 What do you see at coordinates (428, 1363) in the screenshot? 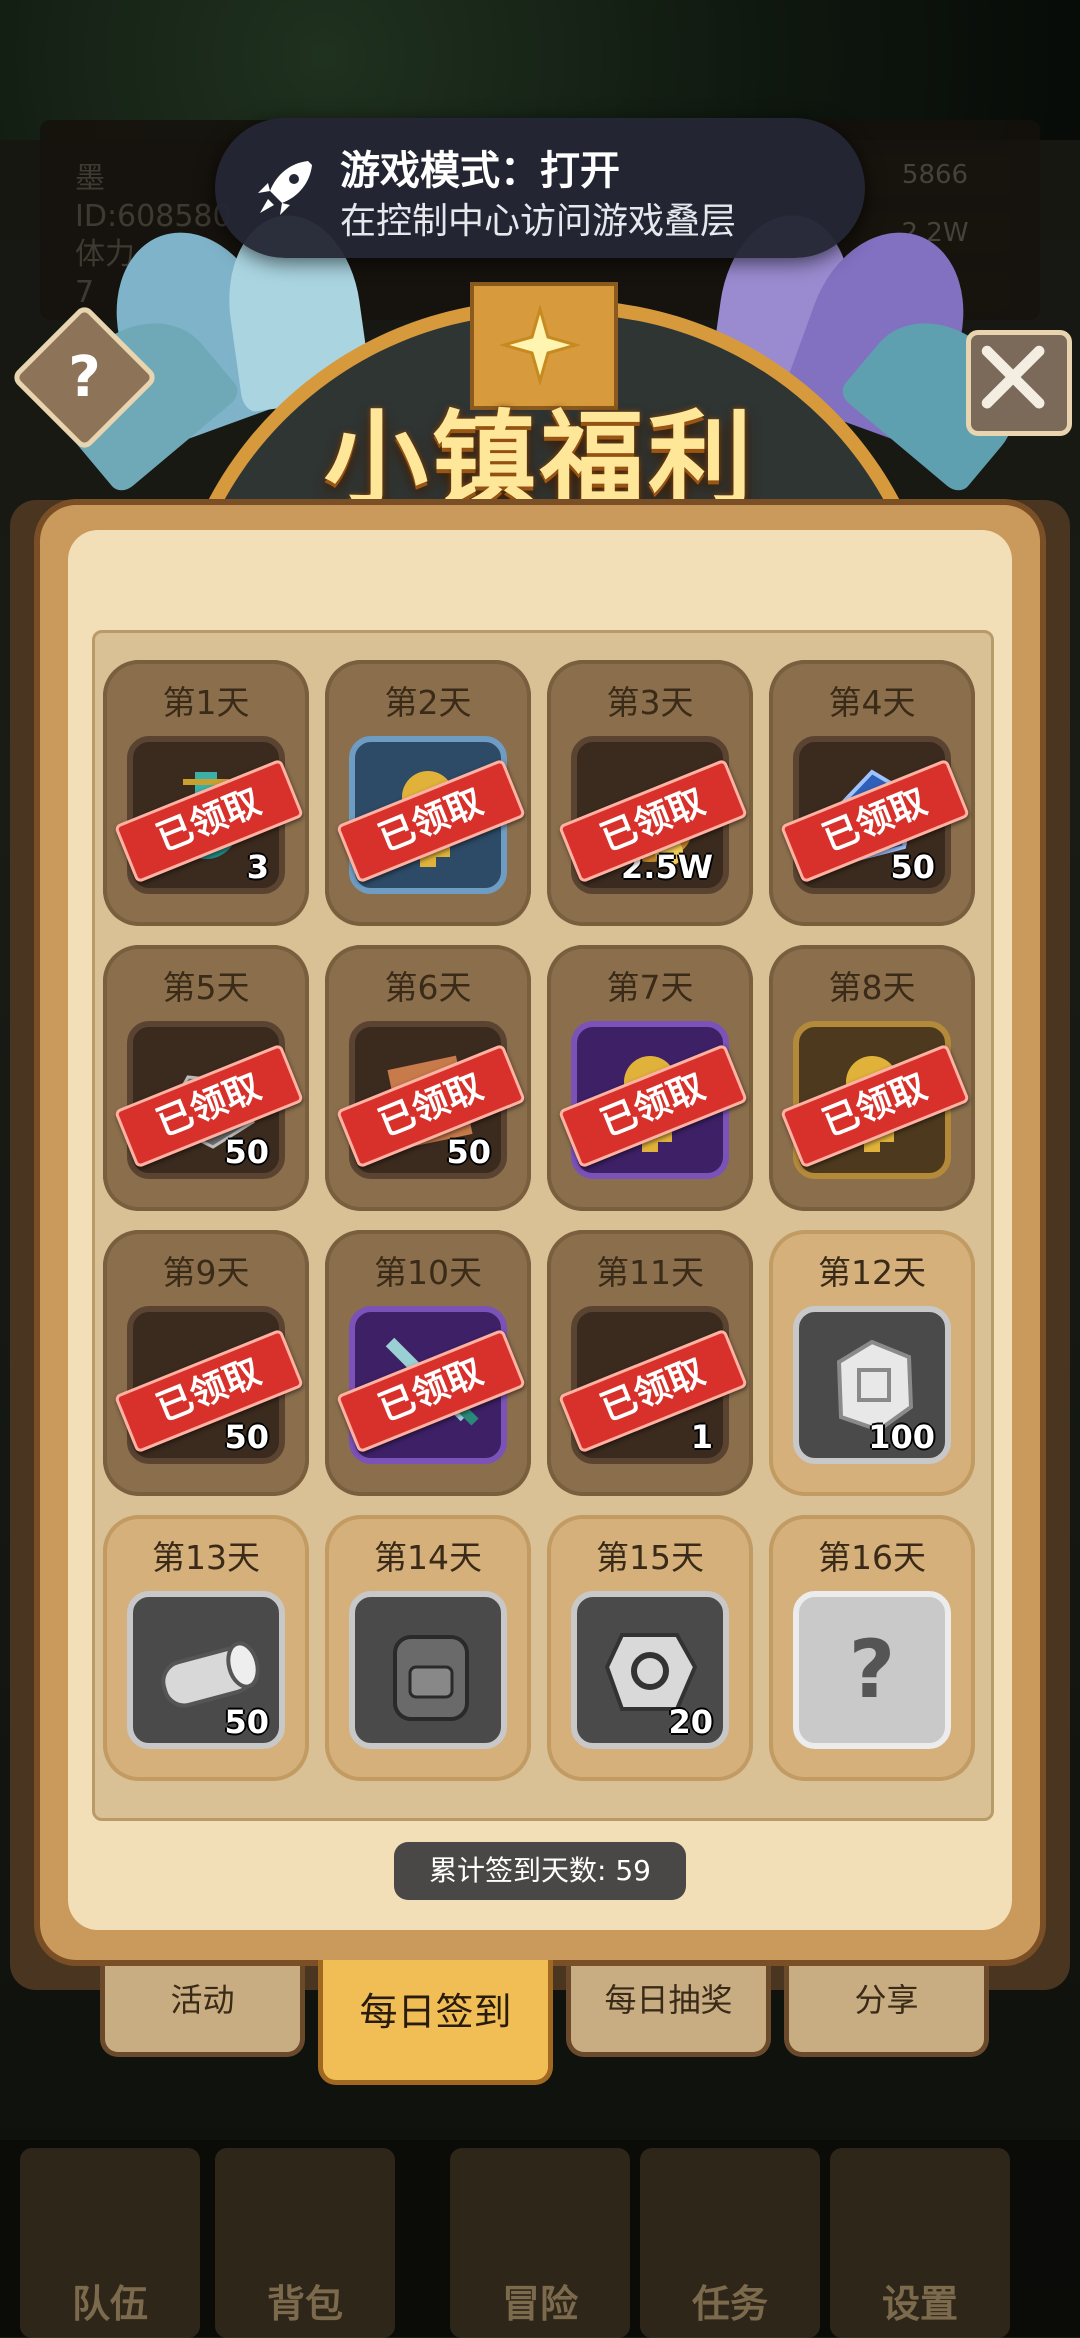
I see `day-reward-card: 第10天 已领取` at bounding box center [428, 1363].